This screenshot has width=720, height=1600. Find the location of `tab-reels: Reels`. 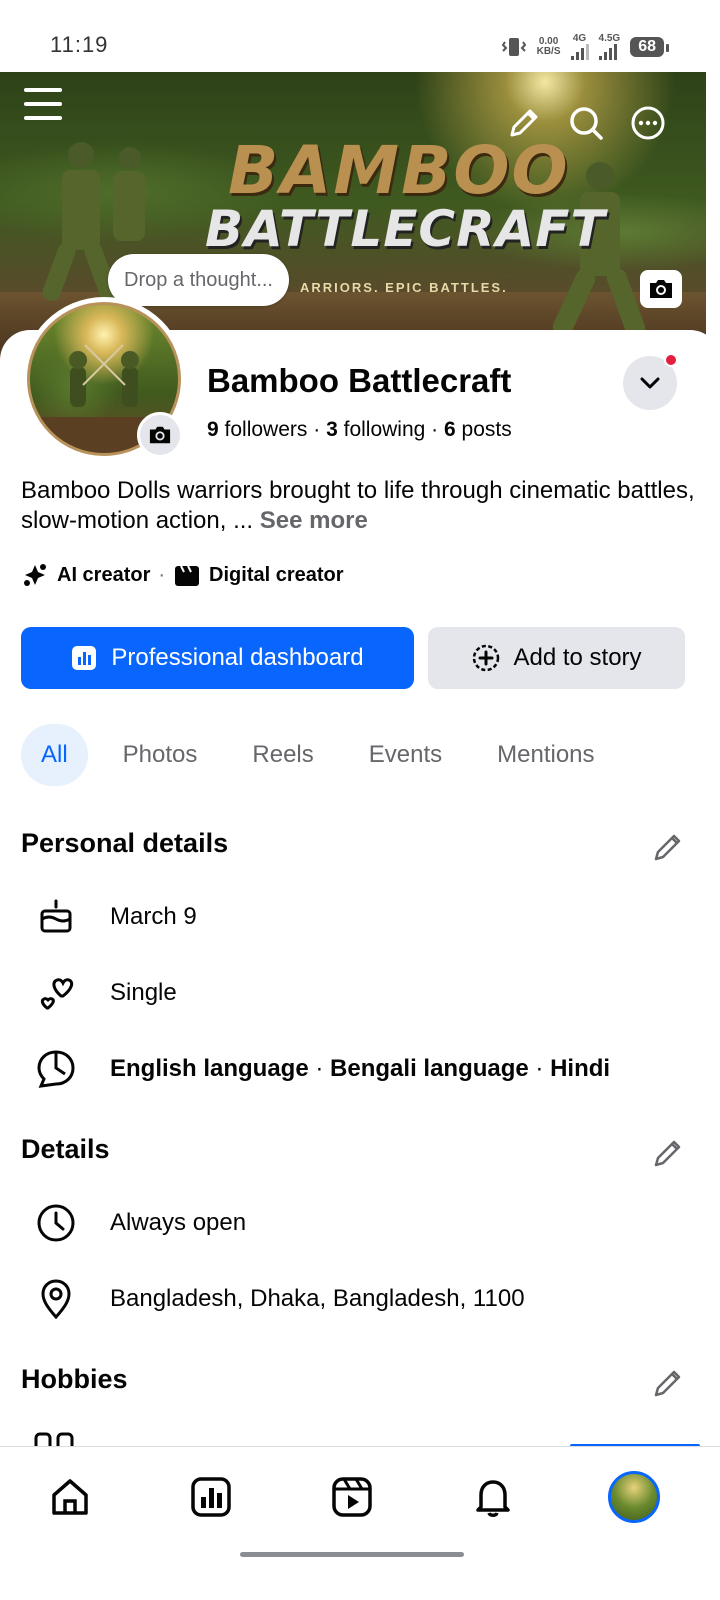

tab-reels: Reels is located at coordinates (282, 755).